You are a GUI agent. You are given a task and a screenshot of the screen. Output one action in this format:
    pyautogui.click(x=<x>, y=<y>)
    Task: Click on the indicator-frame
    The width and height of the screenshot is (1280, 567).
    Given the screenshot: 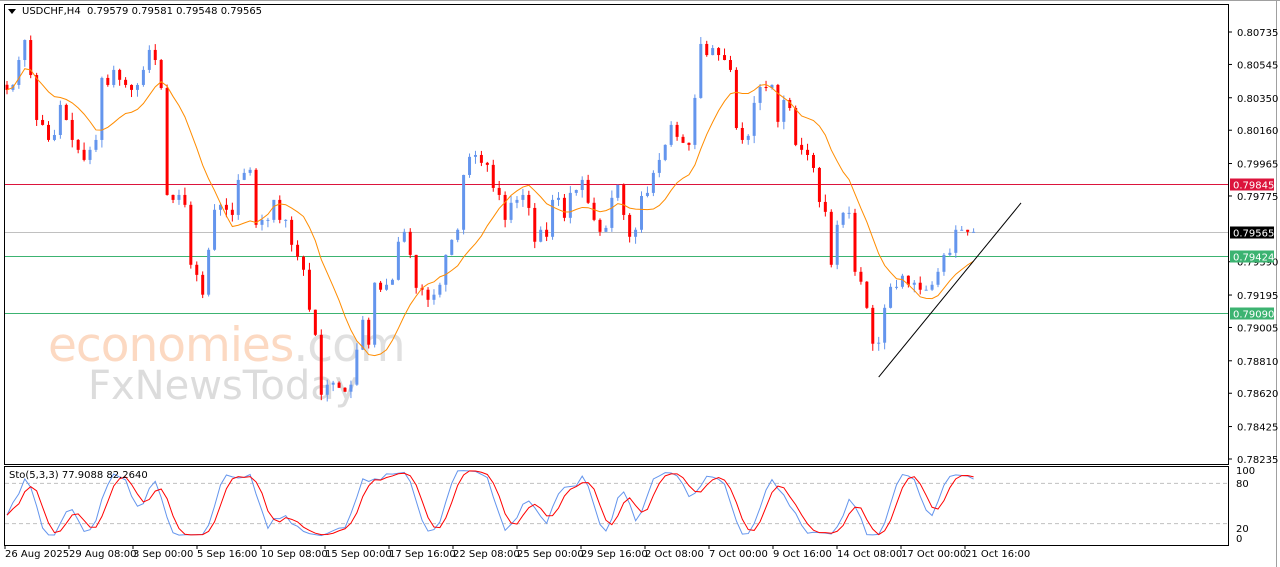 What is the action you would take?
    pyautogui.click(x=616, y=506)
    